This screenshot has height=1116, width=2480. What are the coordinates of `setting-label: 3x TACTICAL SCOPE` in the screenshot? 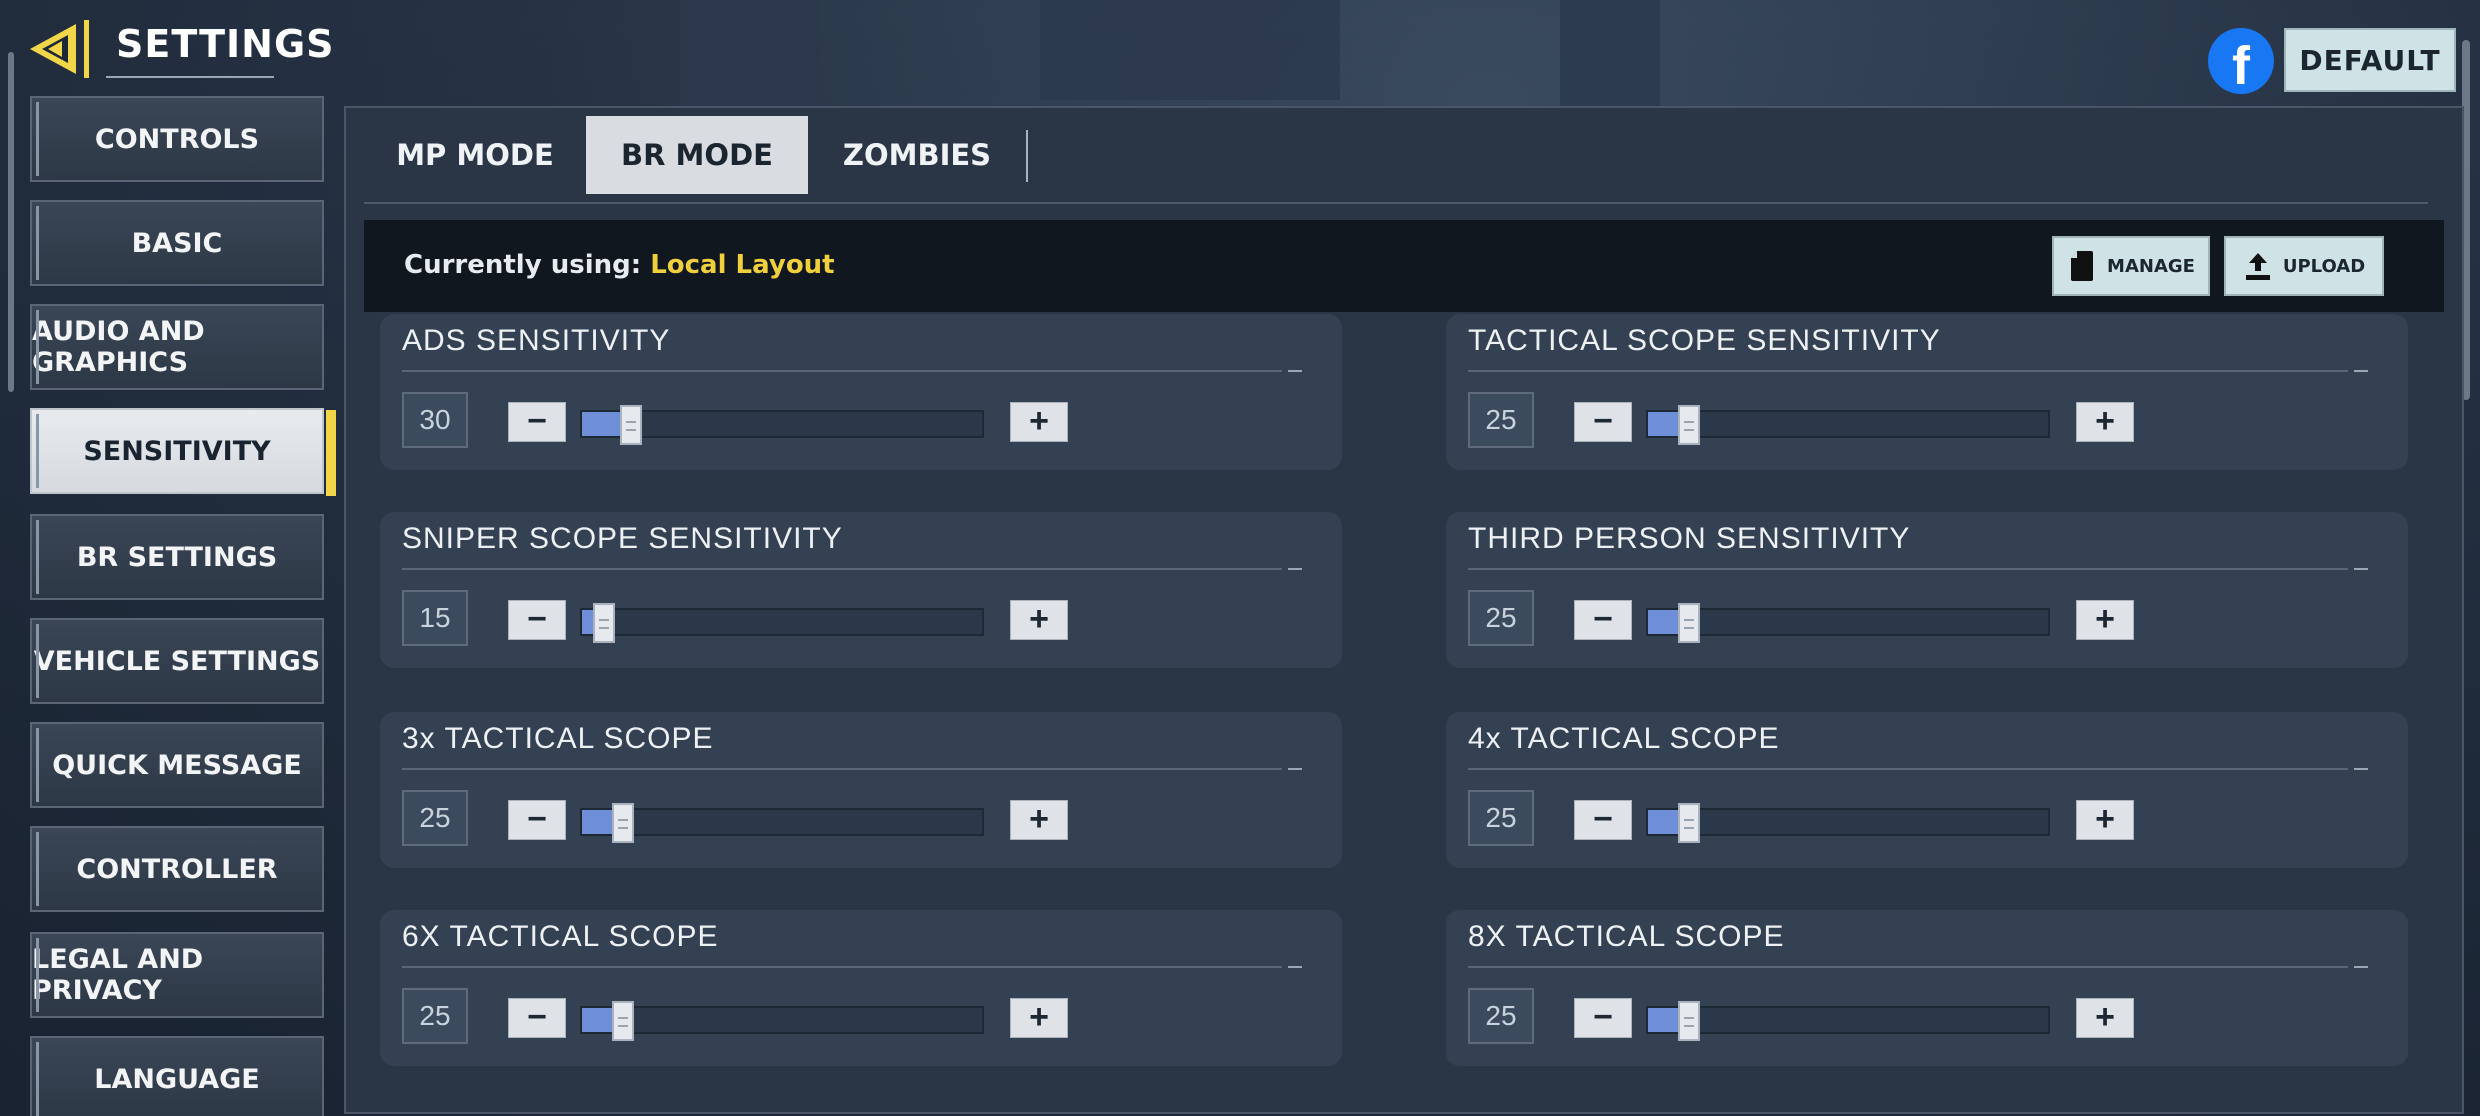 It's located at (558, 738).